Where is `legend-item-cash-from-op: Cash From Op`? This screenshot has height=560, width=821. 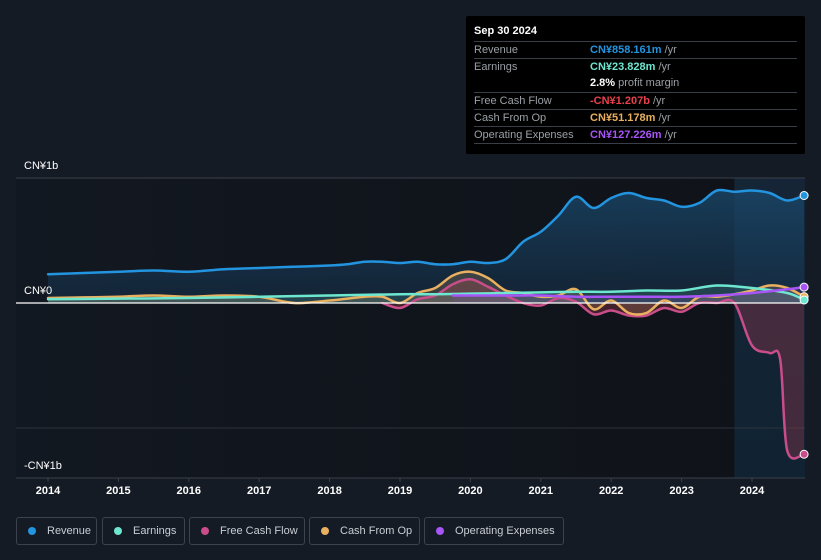
legend-item-cash-from-op: Cash From Op is located at coordinates (364, 531).